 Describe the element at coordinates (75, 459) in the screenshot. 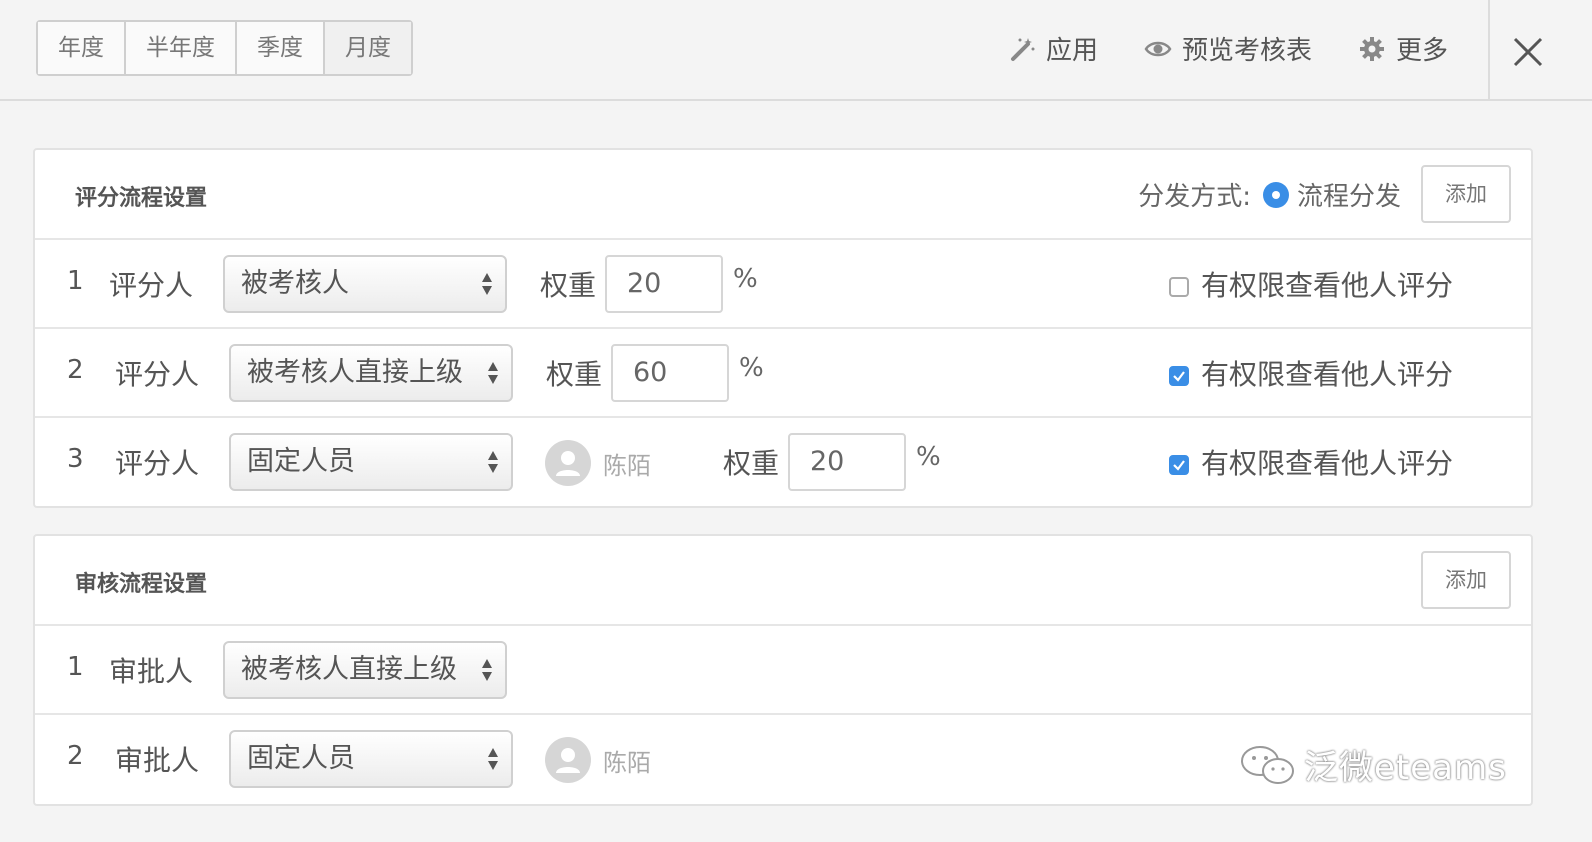

I see `row-index: 3` at that location.